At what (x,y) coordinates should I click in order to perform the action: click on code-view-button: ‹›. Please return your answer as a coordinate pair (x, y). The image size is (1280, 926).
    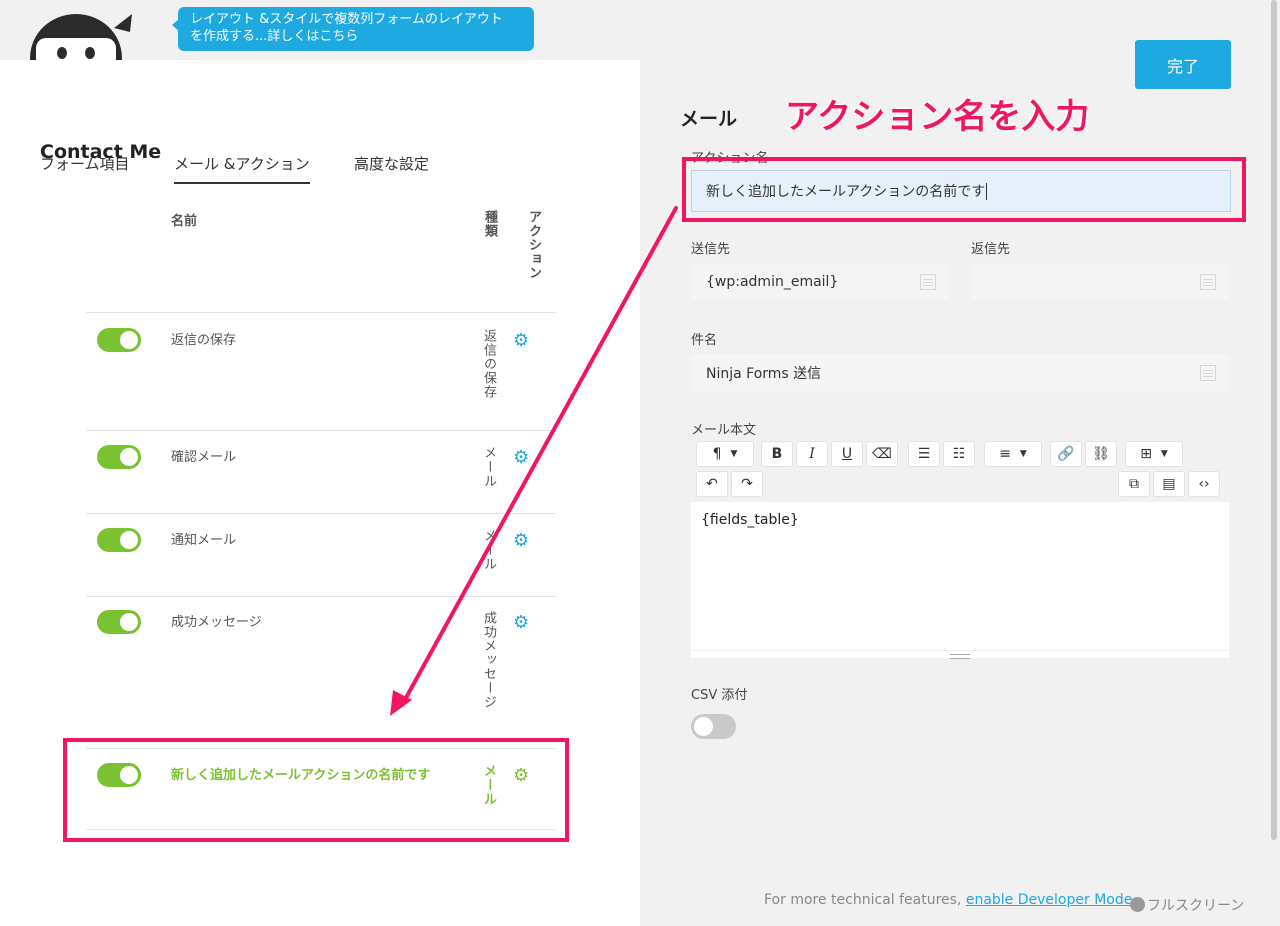
    Looking at the image, I should click on (1204, 484).